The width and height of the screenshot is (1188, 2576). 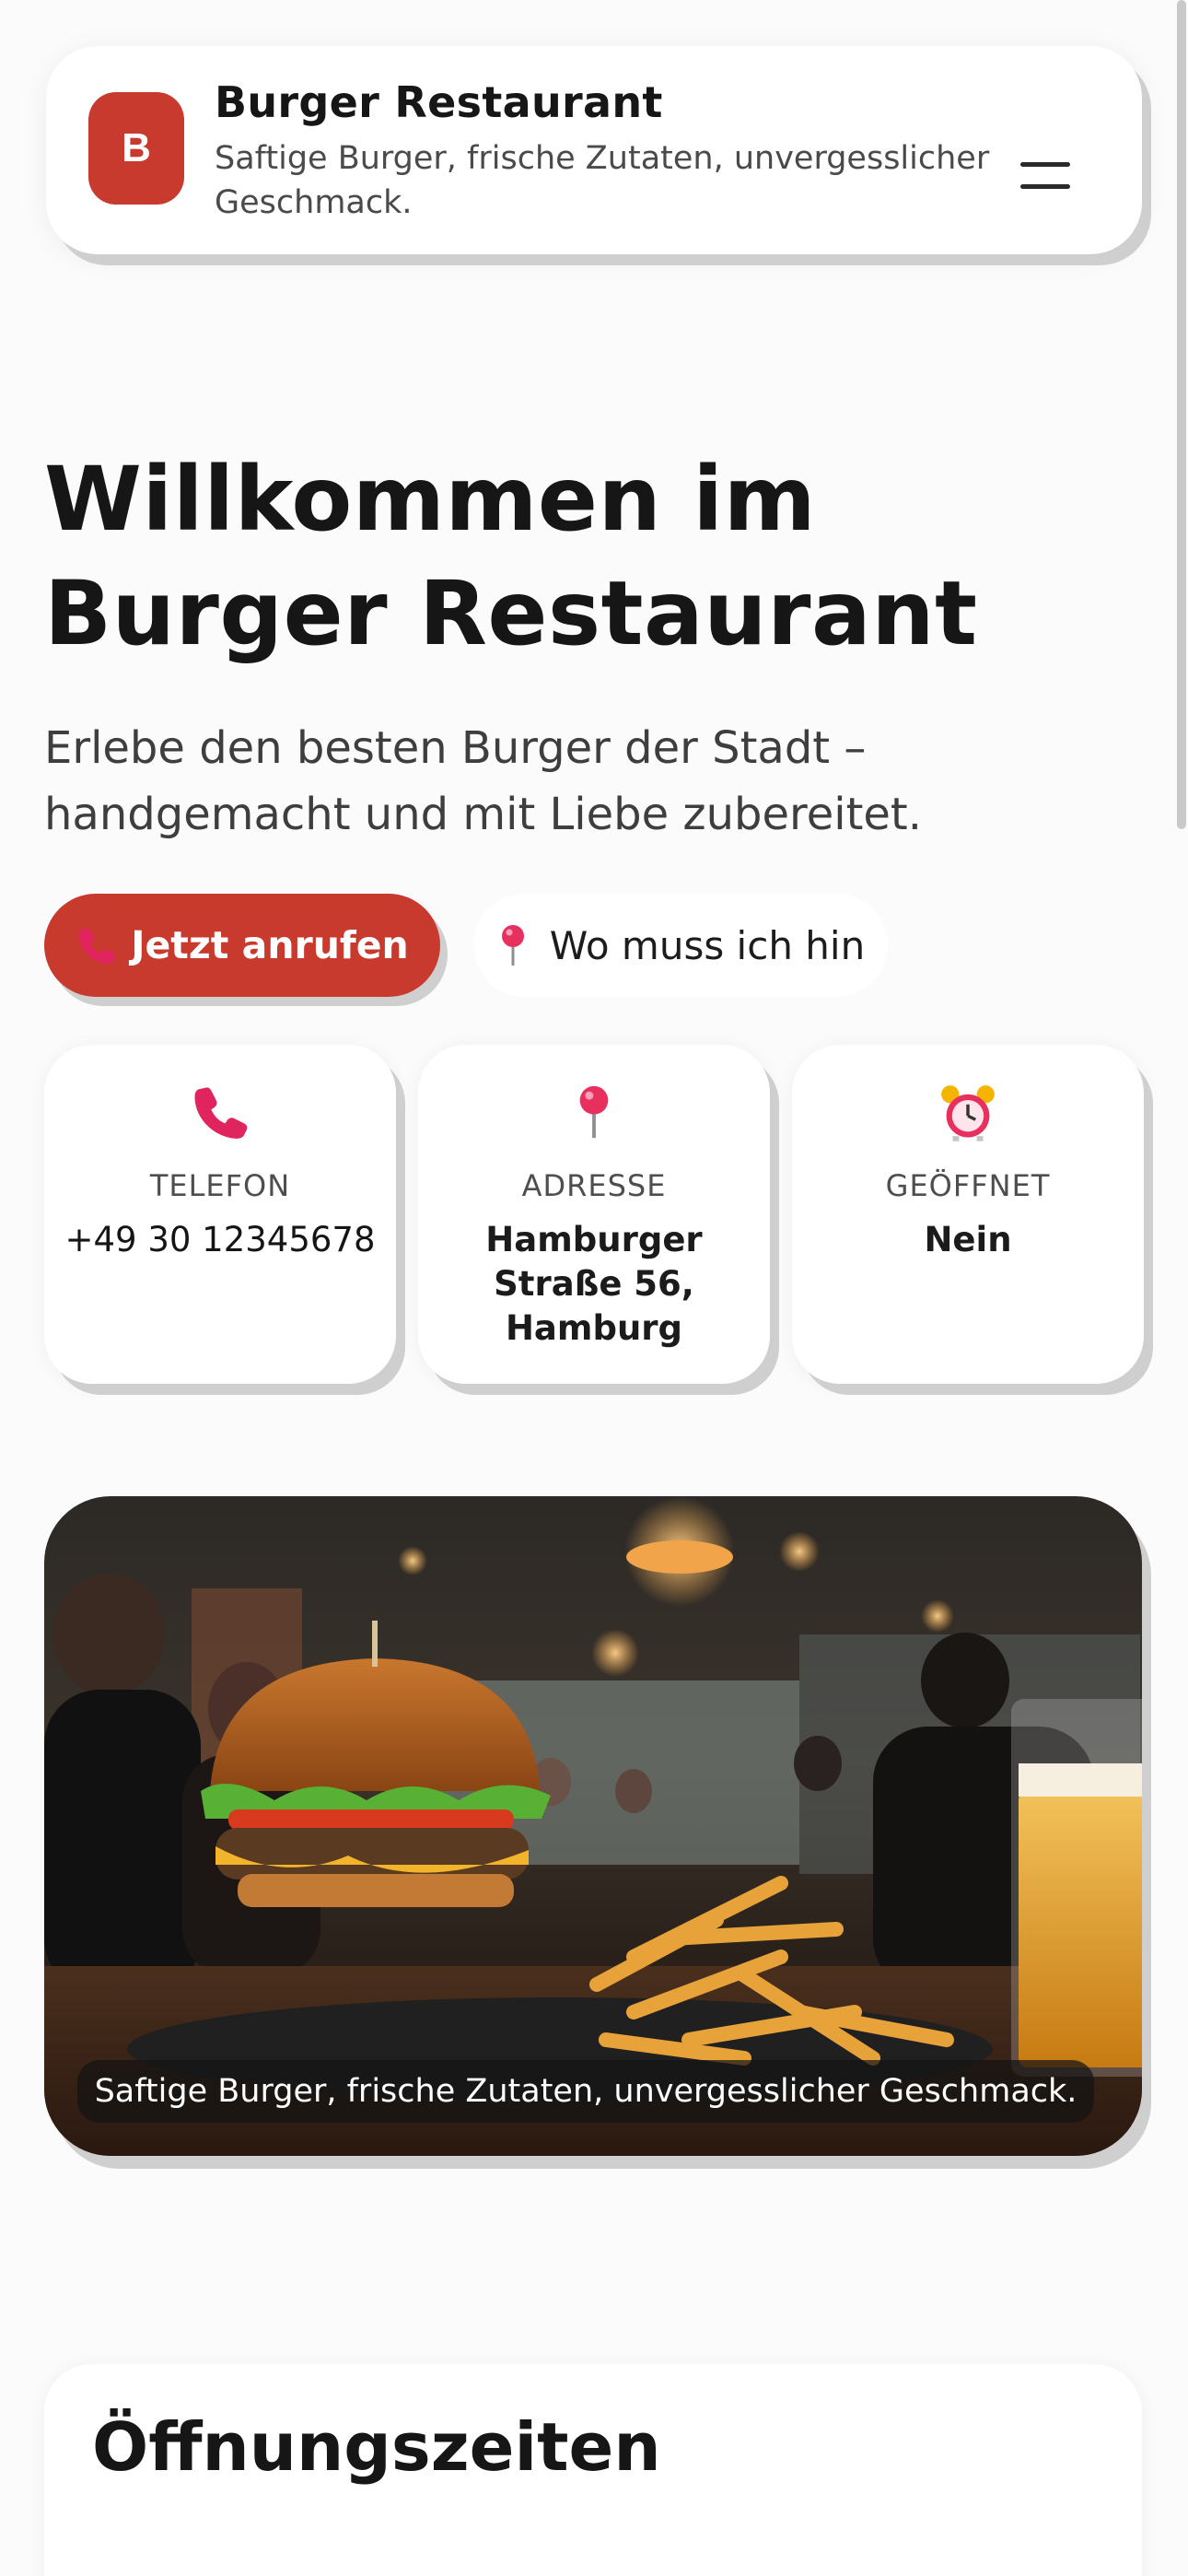 What do you see at coordinates (968, 1239) in the screenshot?
I see `open-status-value: Nein` at bounding box center [968, 1239].